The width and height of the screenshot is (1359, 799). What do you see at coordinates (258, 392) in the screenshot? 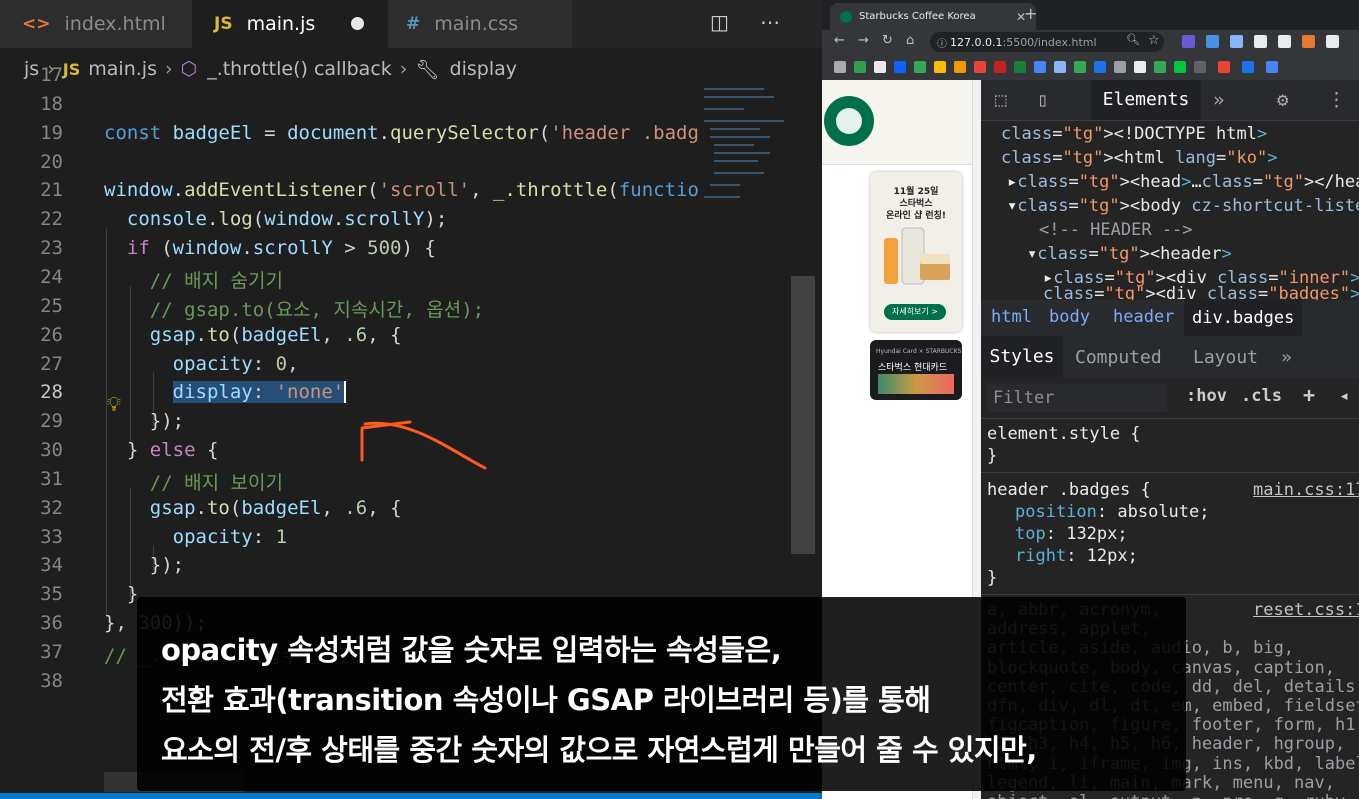
I see `selected-text: display: 'none'` at bounding box center [258, 392].